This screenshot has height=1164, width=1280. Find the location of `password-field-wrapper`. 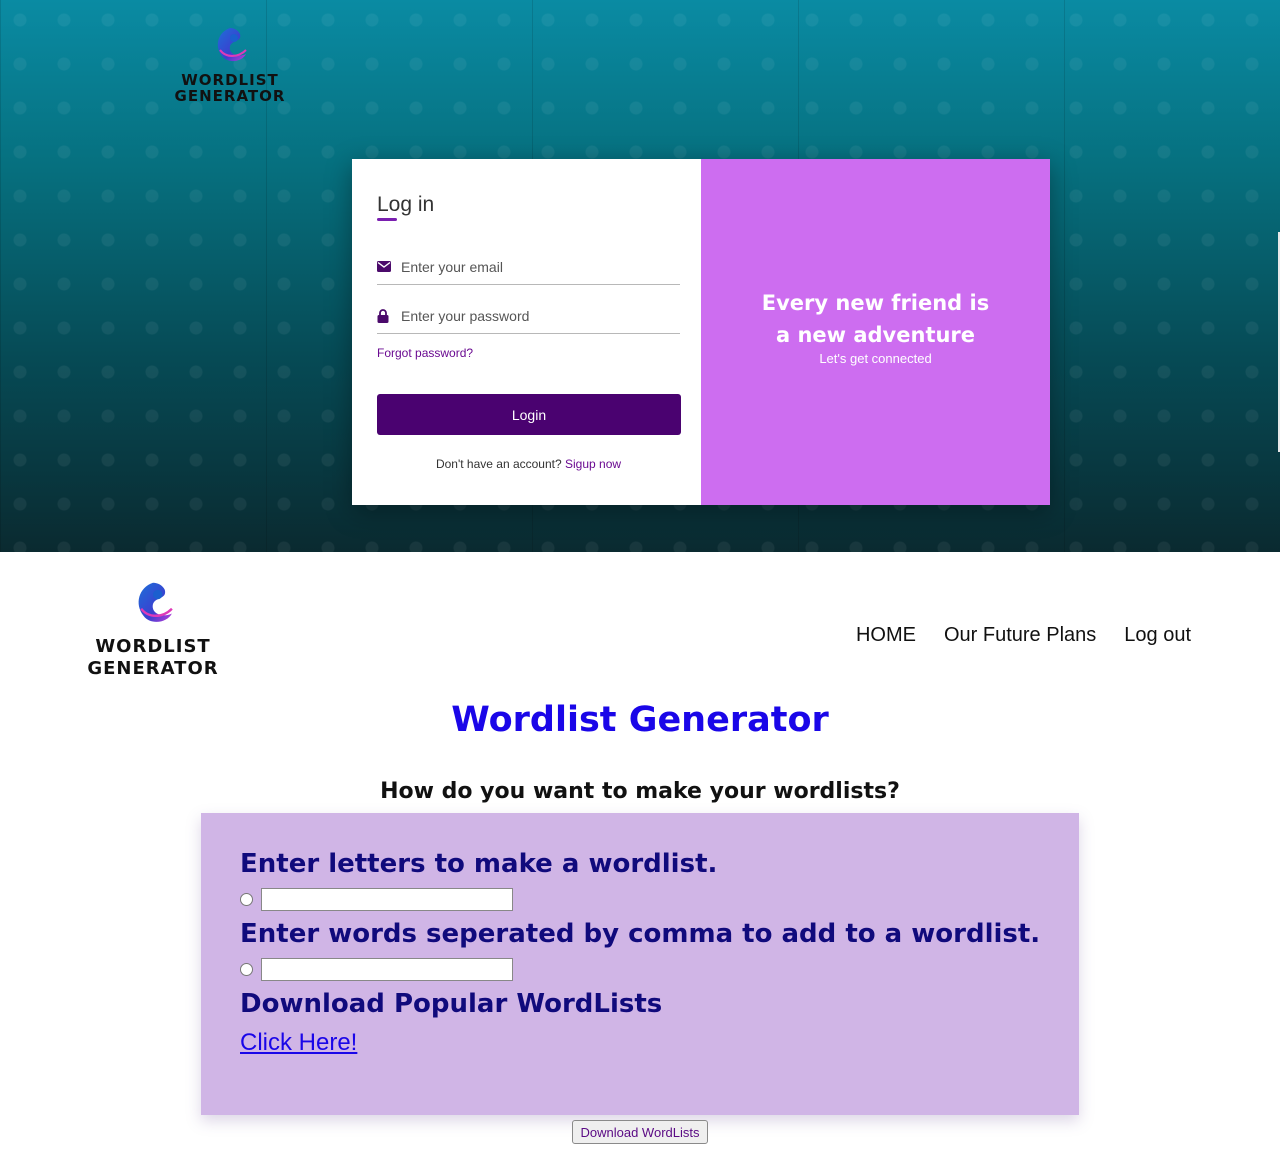

password-field-wrapper is located at coordinates (528, 316).